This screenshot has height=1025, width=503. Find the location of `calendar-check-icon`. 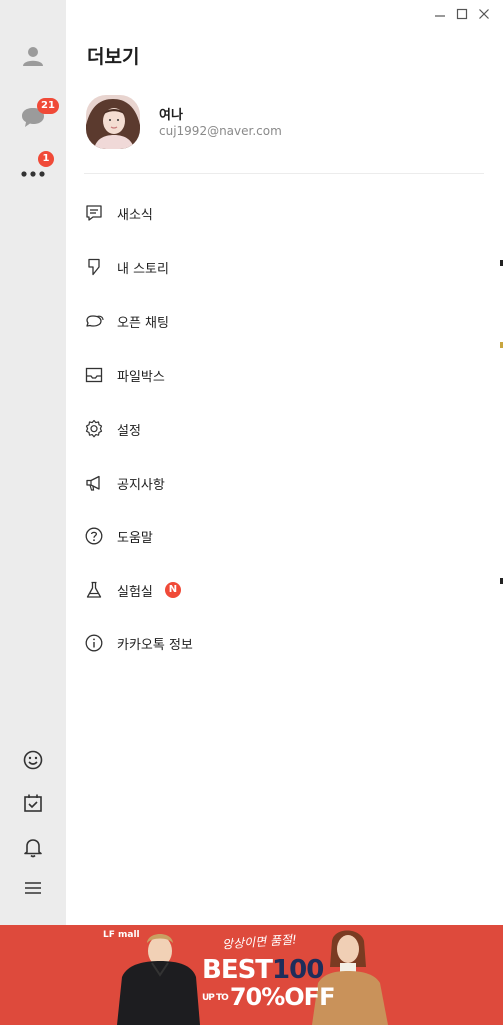

calendar-check-icon is located at coordinates (33, 803).